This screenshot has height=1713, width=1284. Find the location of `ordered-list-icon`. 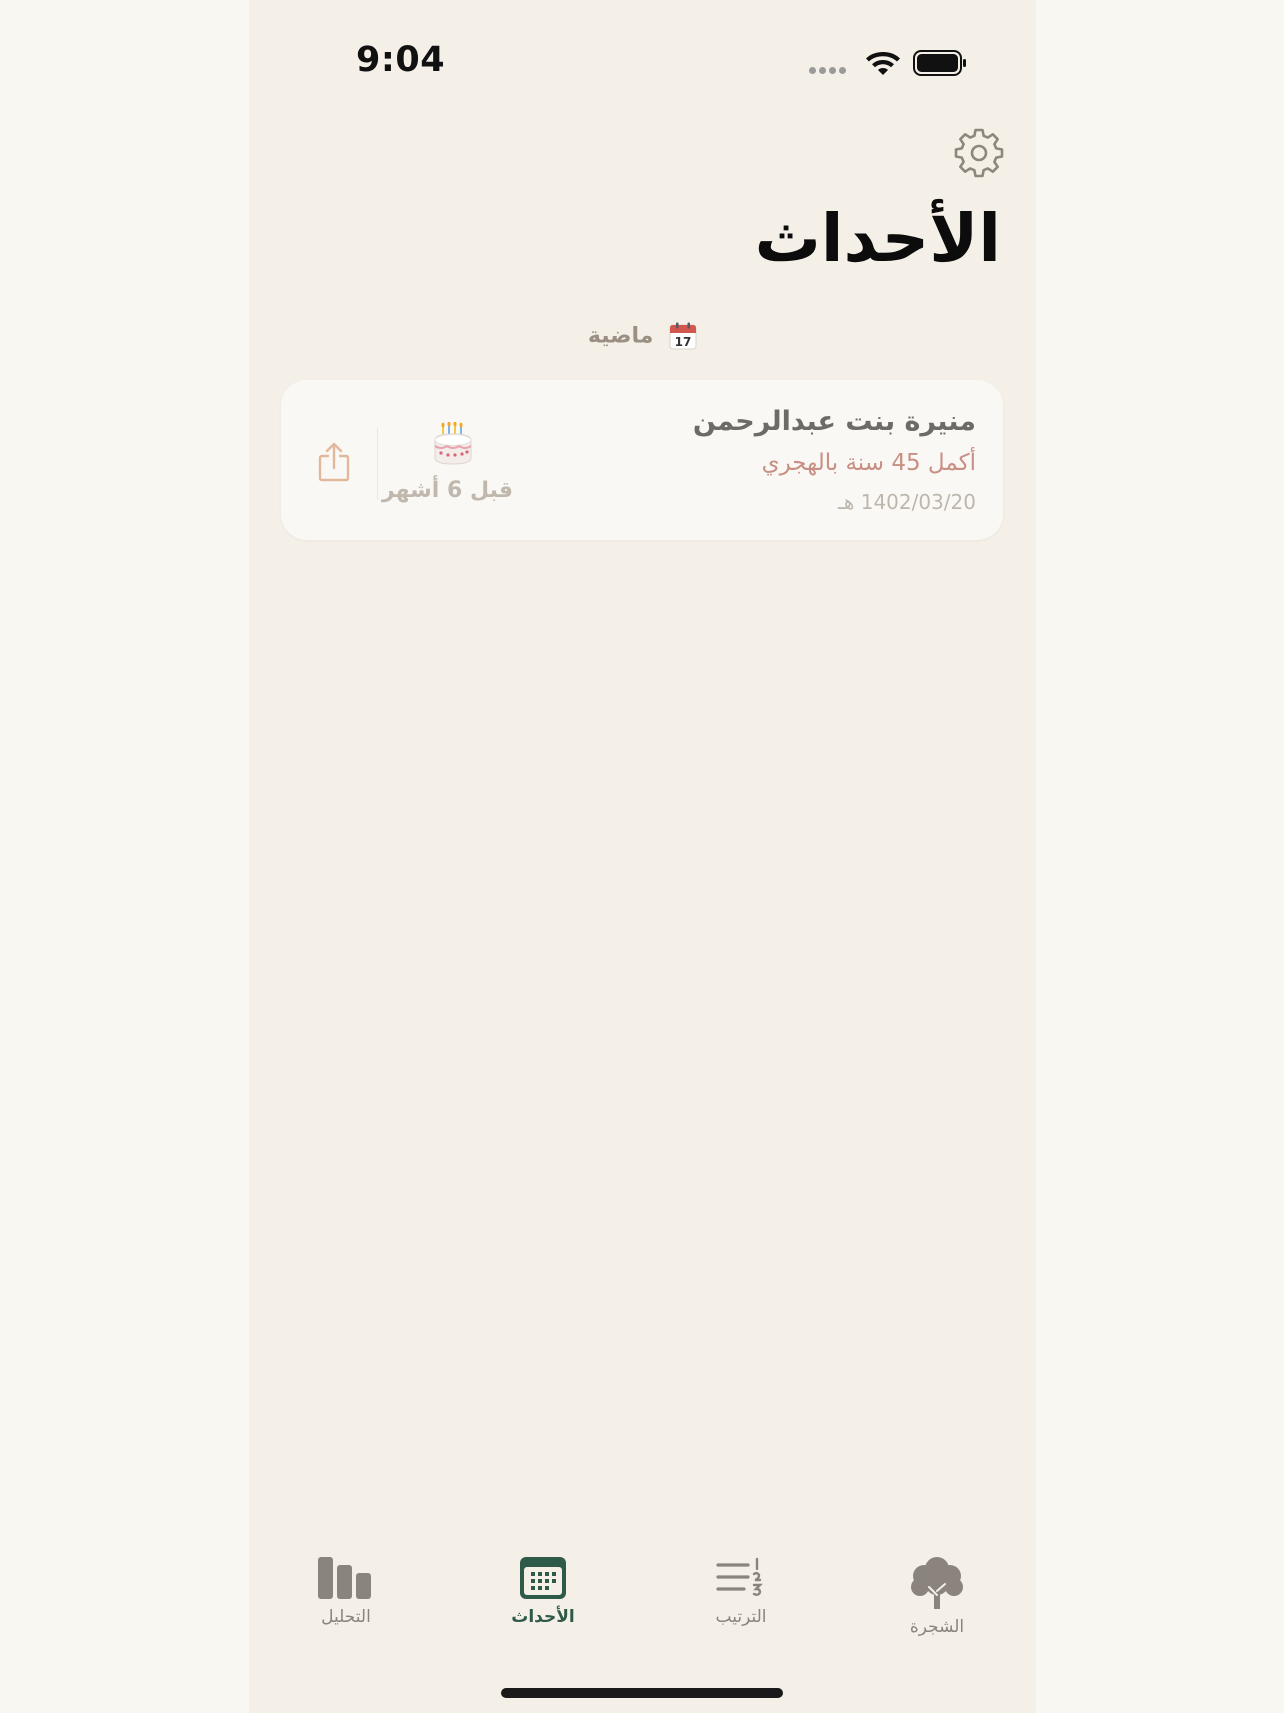

ordered-list-icon is located at coordinates (739, 1576).